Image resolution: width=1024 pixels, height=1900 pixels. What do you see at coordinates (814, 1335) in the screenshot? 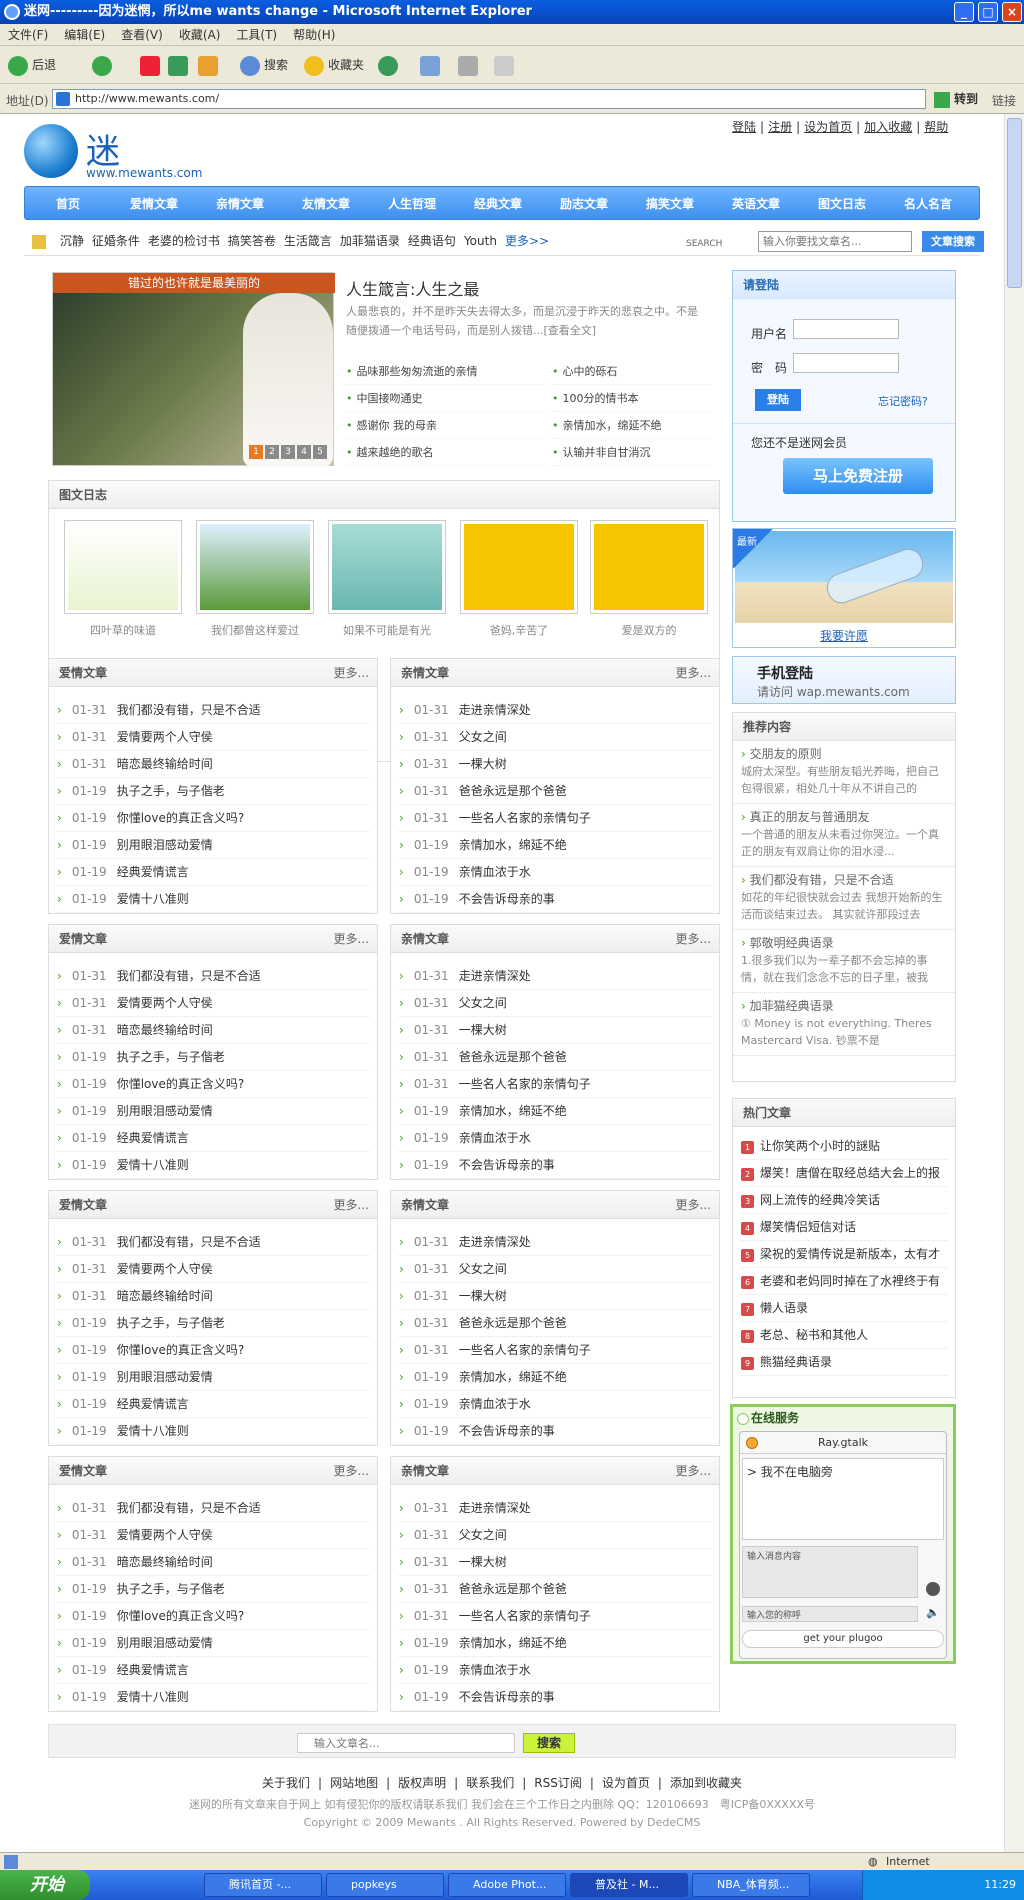
I see `hot-item-title: 老总、秘书和其他人` at bounding box center [814, 1335].